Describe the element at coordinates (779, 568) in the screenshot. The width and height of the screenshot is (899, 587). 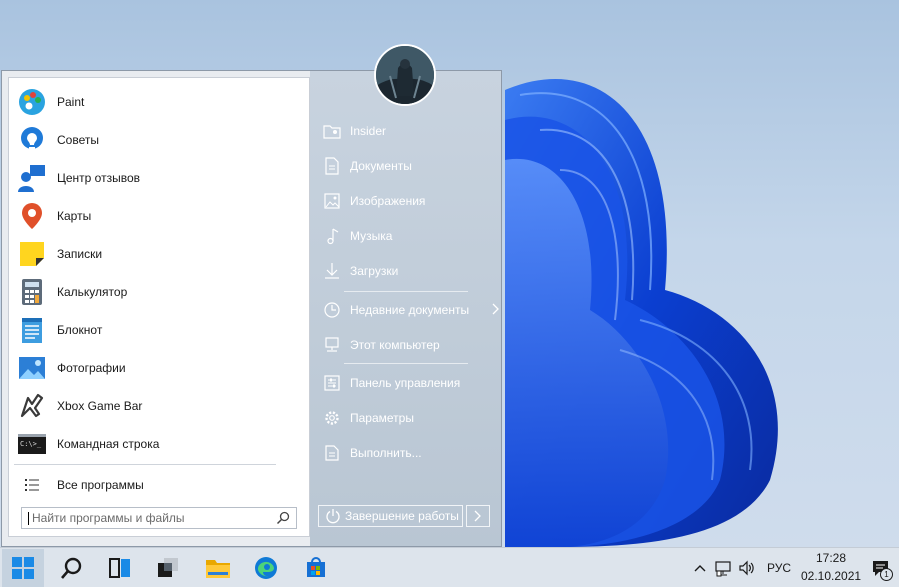
I see `input-language-indicator: РУС` at that location.